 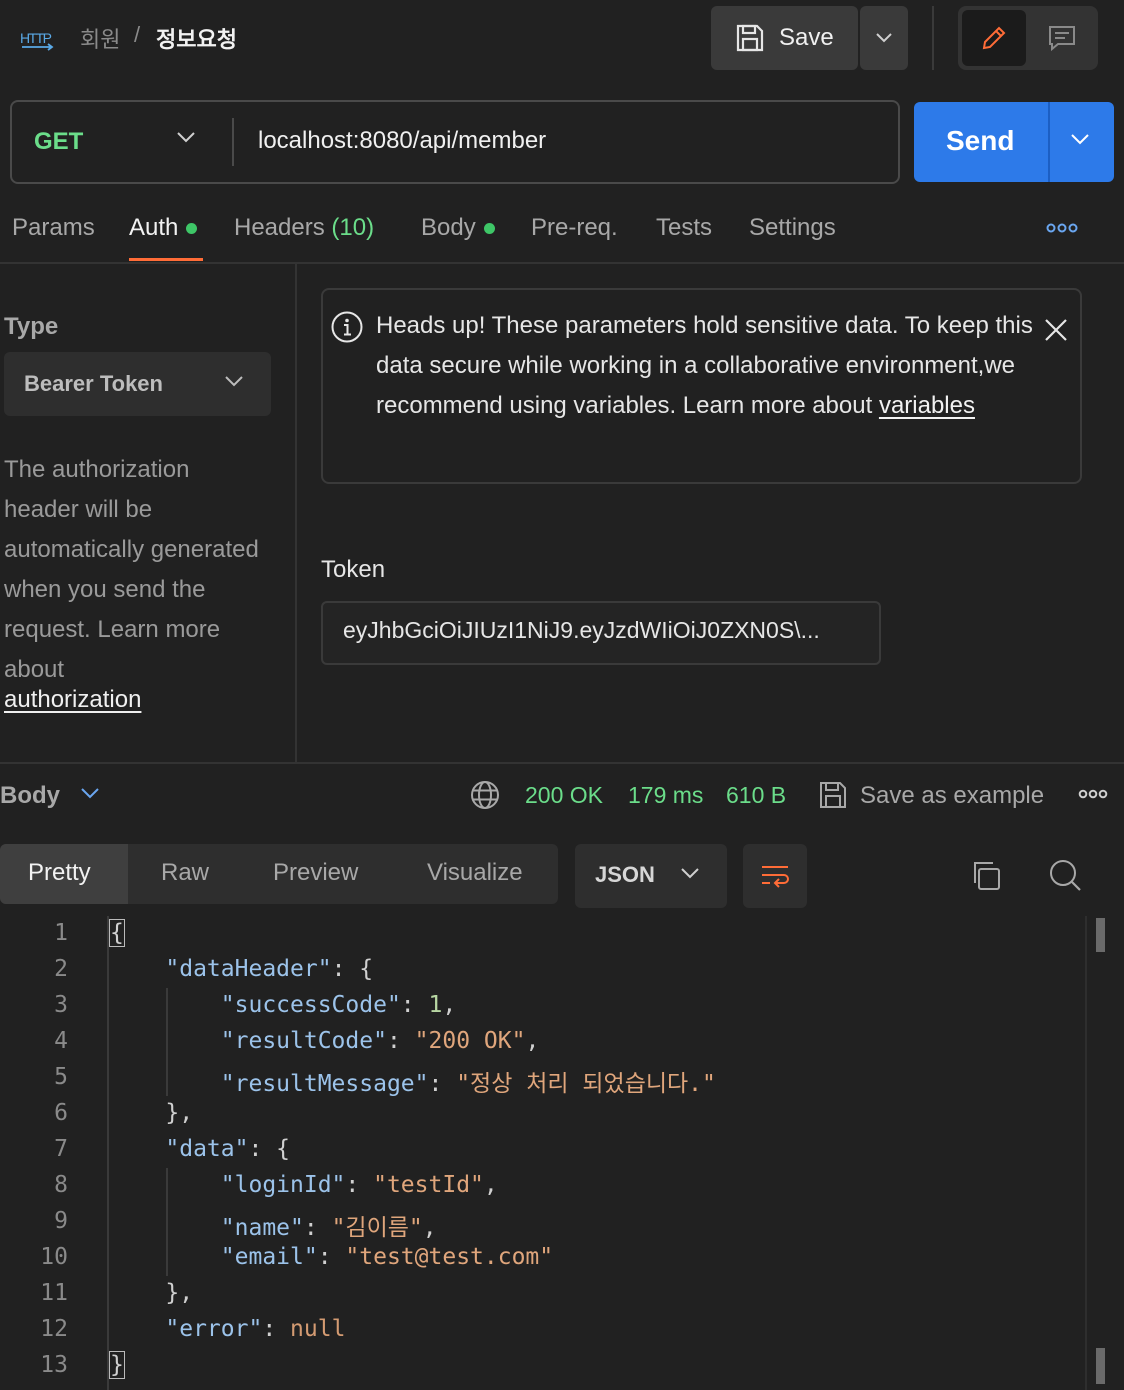 What do you see at coordinates (303, 1041) in the screenshot?
I see `json-key: "resultCode"` at bounding box center [303, 1041].